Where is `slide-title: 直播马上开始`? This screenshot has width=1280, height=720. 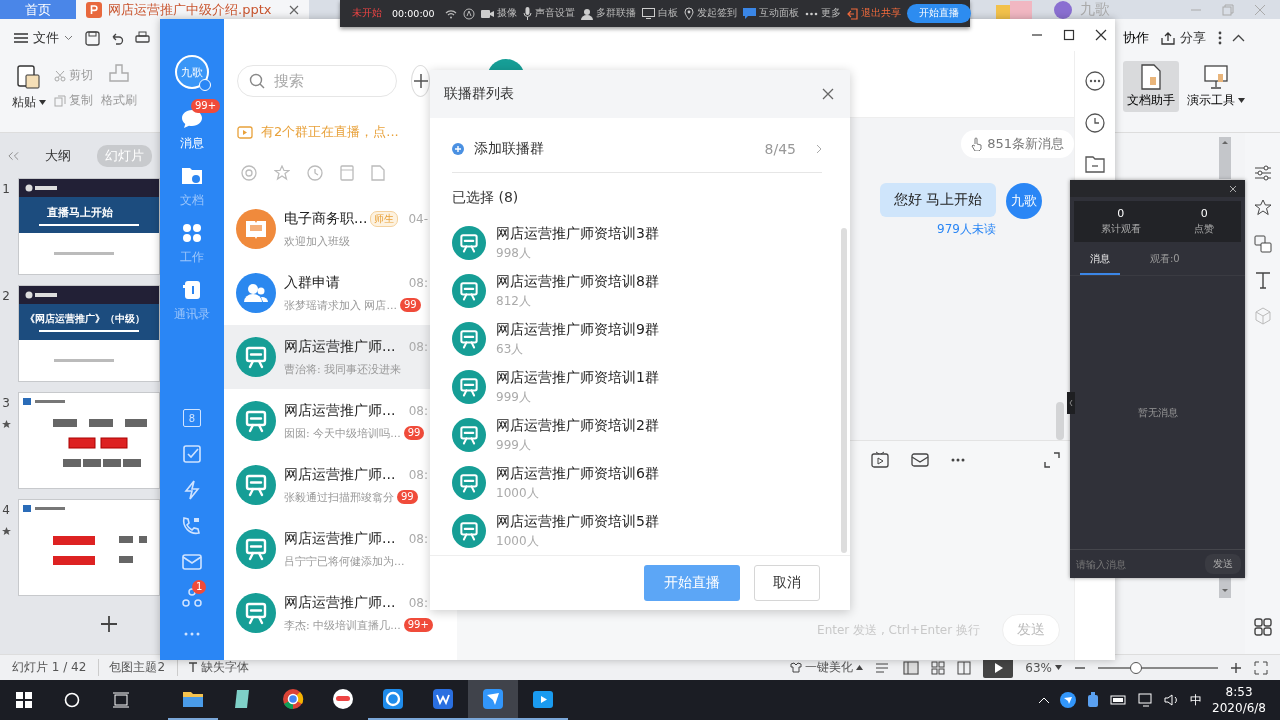 slide-title: 直播马上开始 is located at coordinates (80, 212).